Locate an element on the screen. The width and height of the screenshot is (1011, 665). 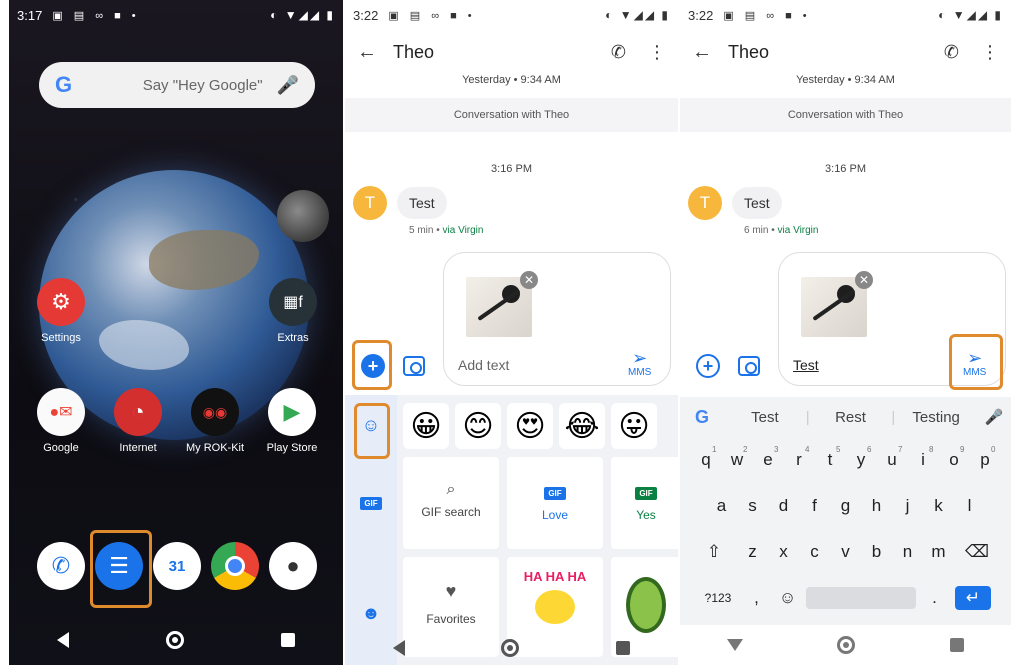
key-m: m is located at coordinates (938, 552).